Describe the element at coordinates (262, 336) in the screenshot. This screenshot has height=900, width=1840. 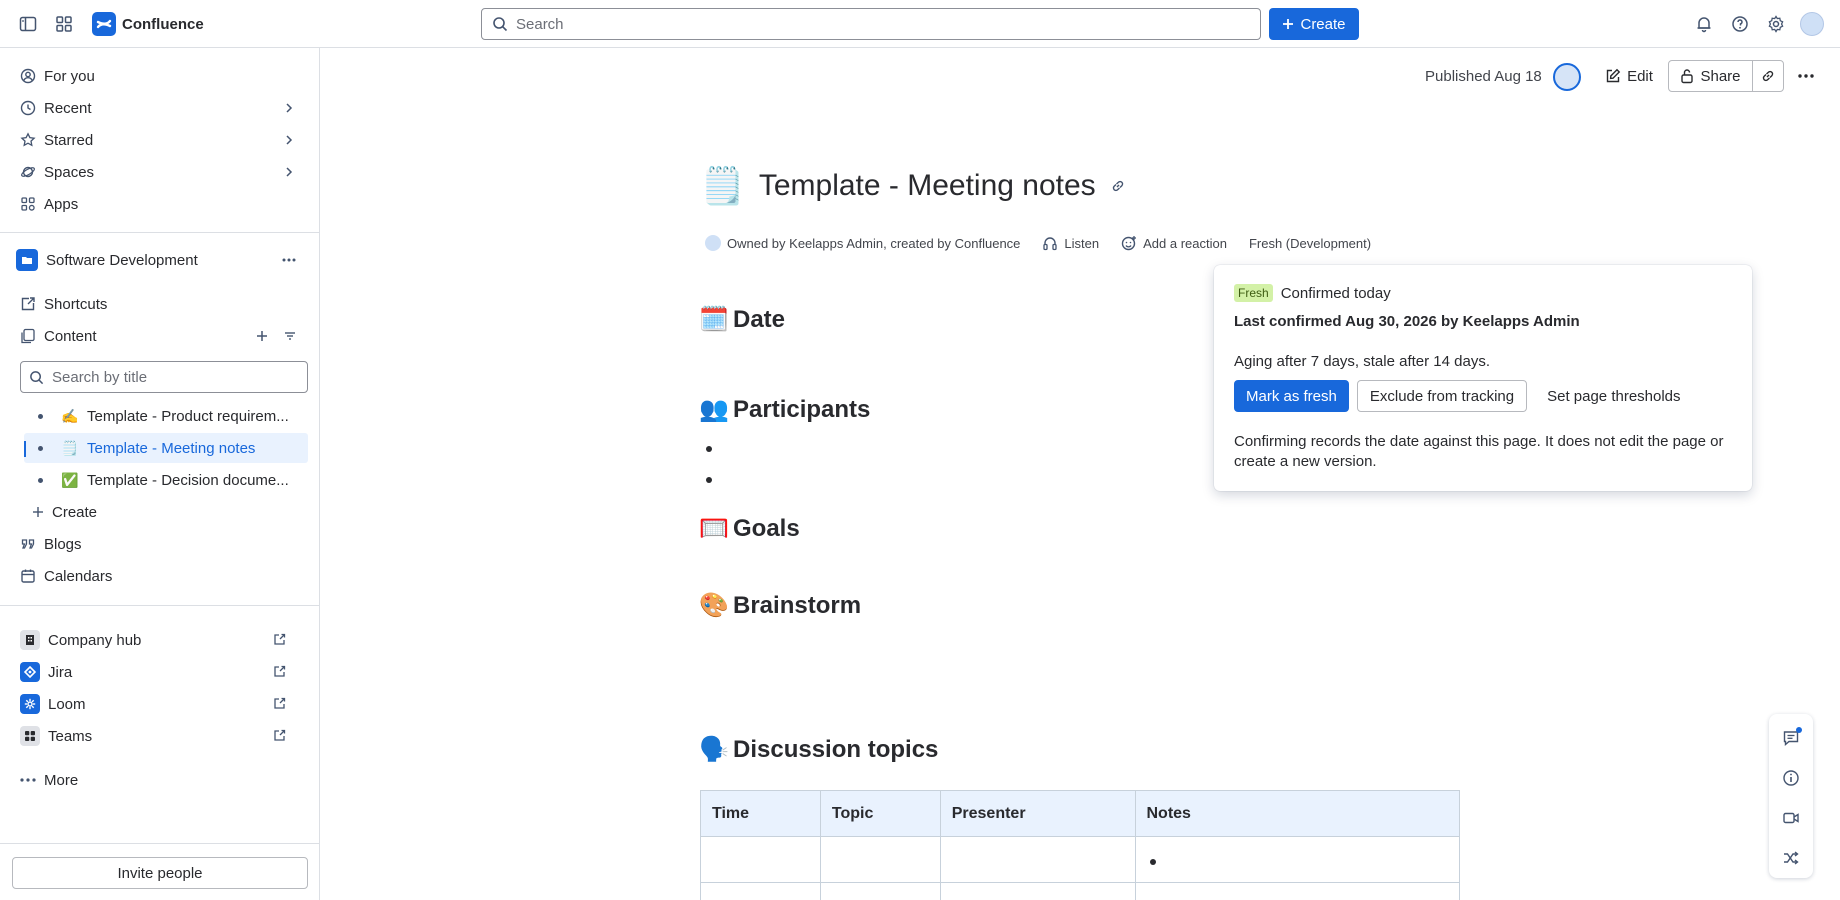
I see `add-content-plus-icon` at that location.